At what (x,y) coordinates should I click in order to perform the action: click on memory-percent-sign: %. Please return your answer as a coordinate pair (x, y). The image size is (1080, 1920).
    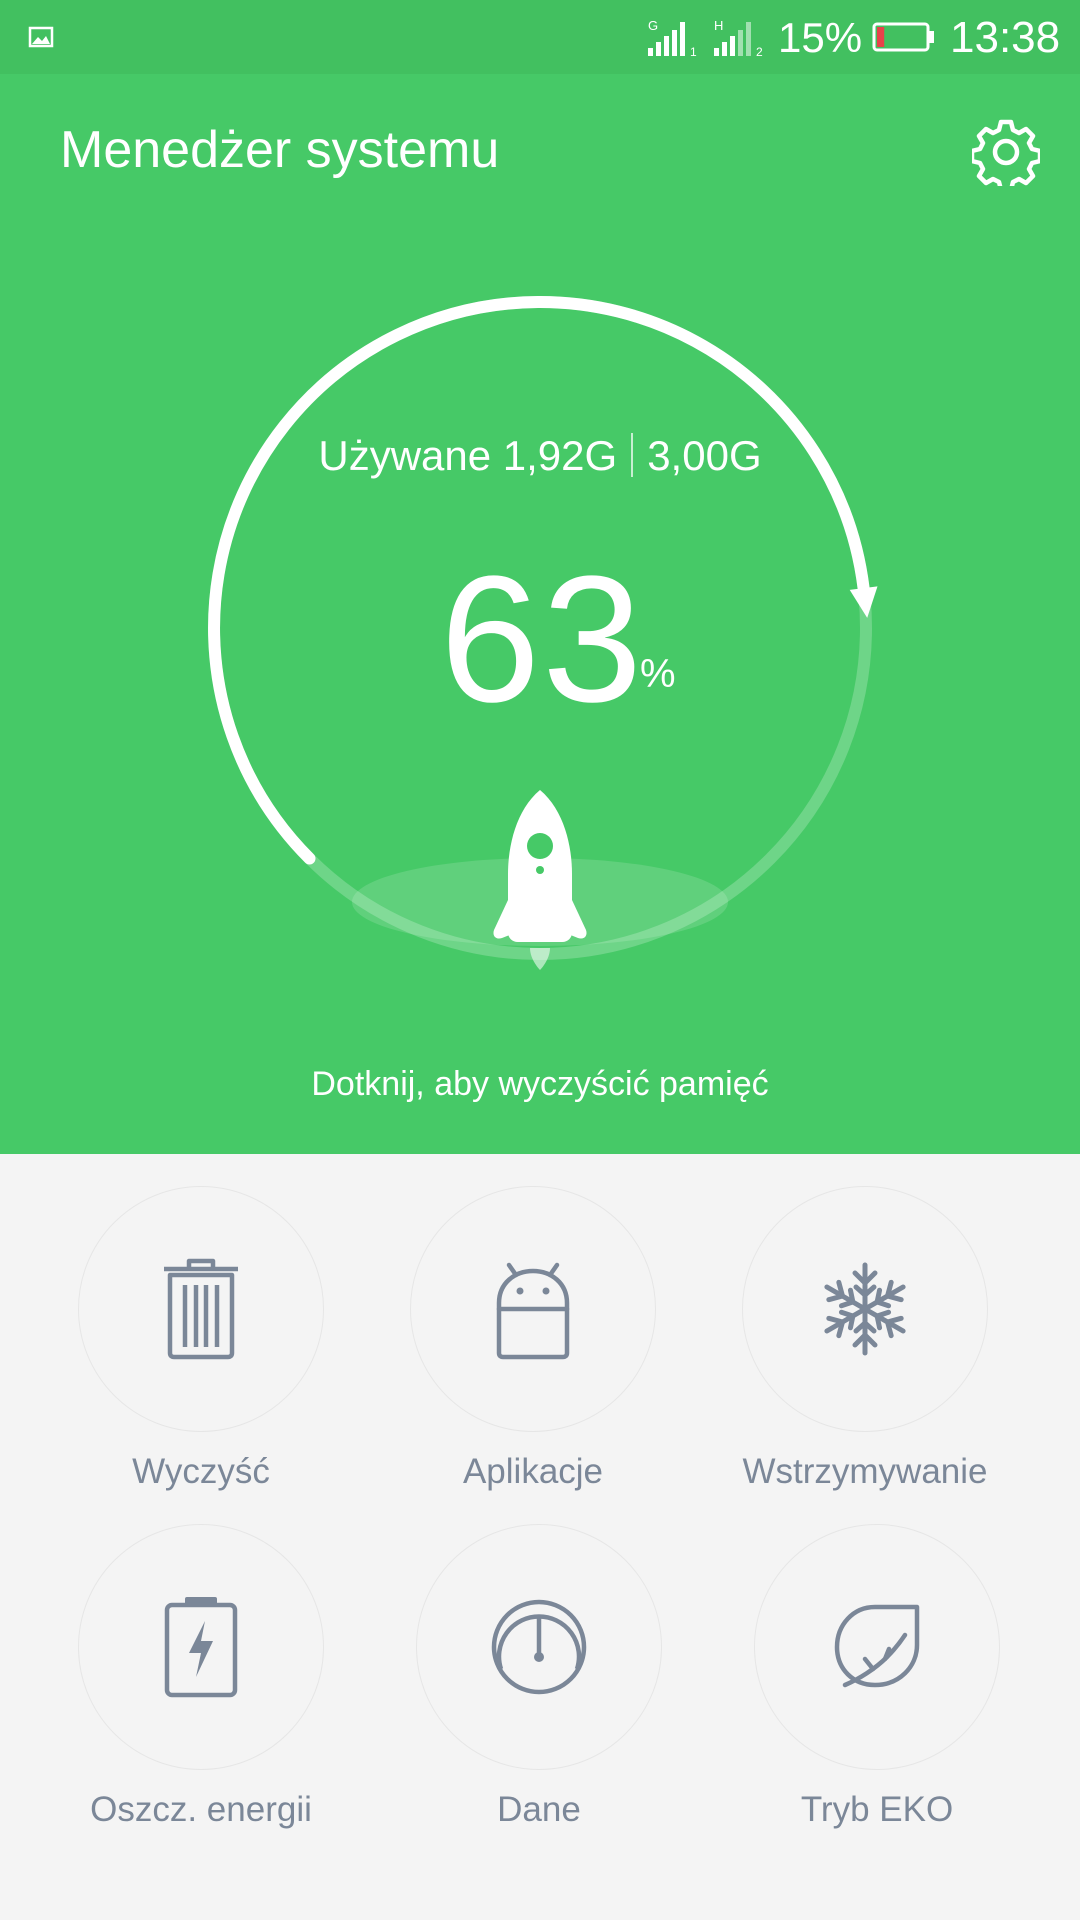
    Looking at the image, I should click on (658, 674).